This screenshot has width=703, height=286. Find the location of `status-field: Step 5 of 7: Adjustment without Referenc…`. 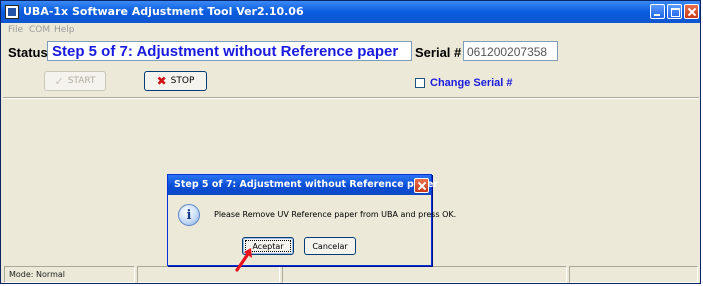

status-field: Step 5 of 7: Adjustment without Referenc… is located at coordinates (229, 51).